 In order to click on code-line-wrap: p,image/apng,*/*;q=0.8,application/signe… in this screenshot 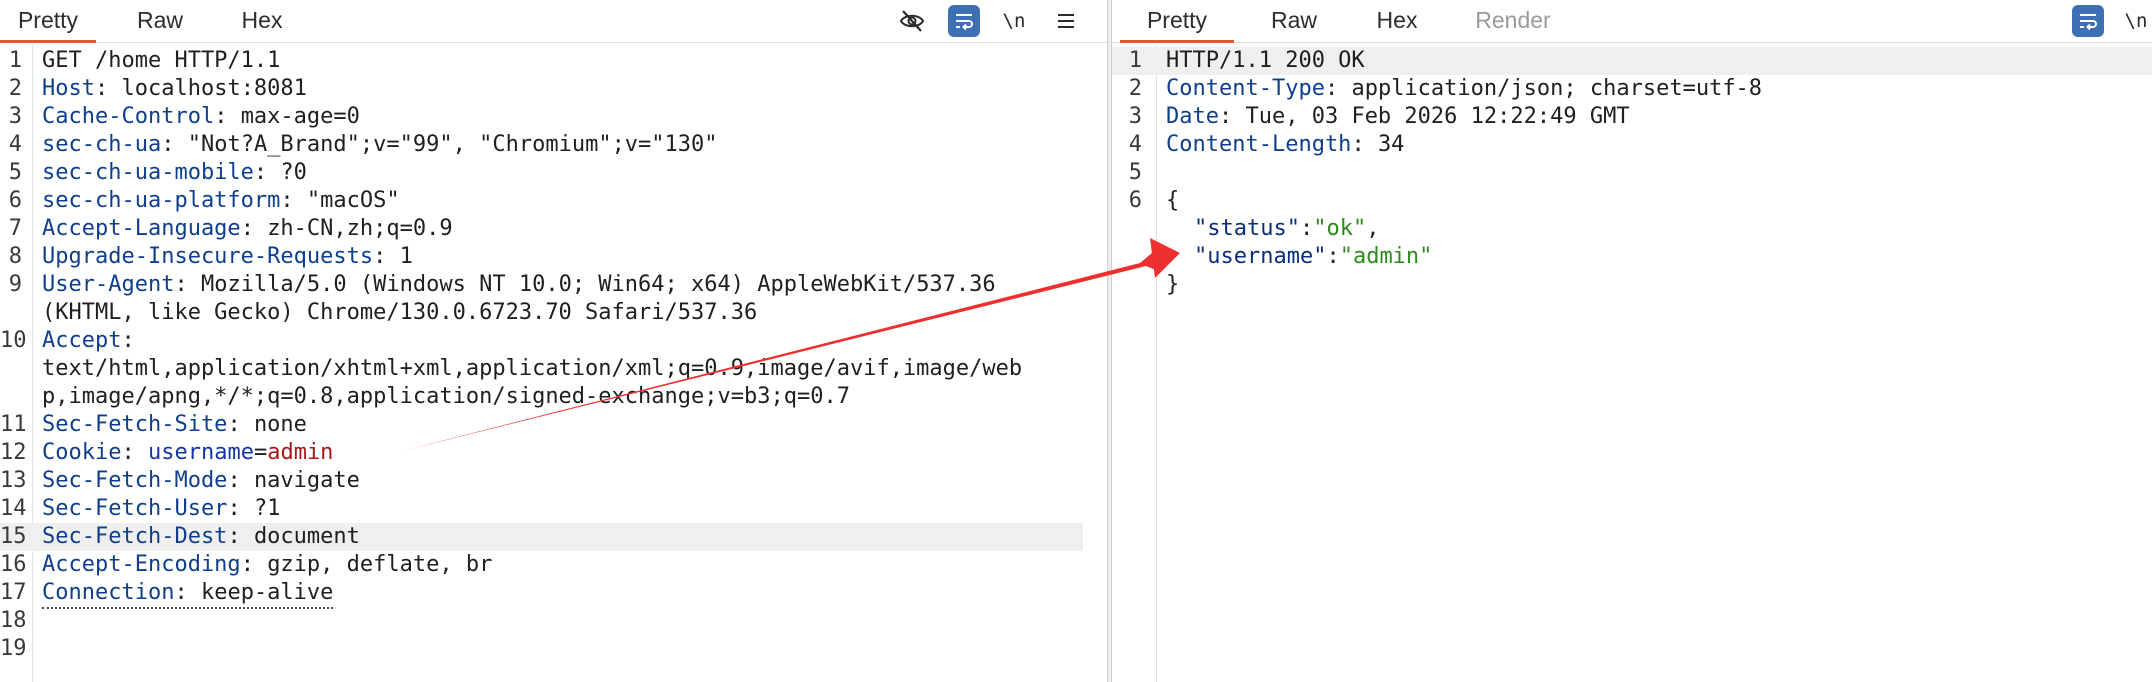, I will do `click(446, 396)`.